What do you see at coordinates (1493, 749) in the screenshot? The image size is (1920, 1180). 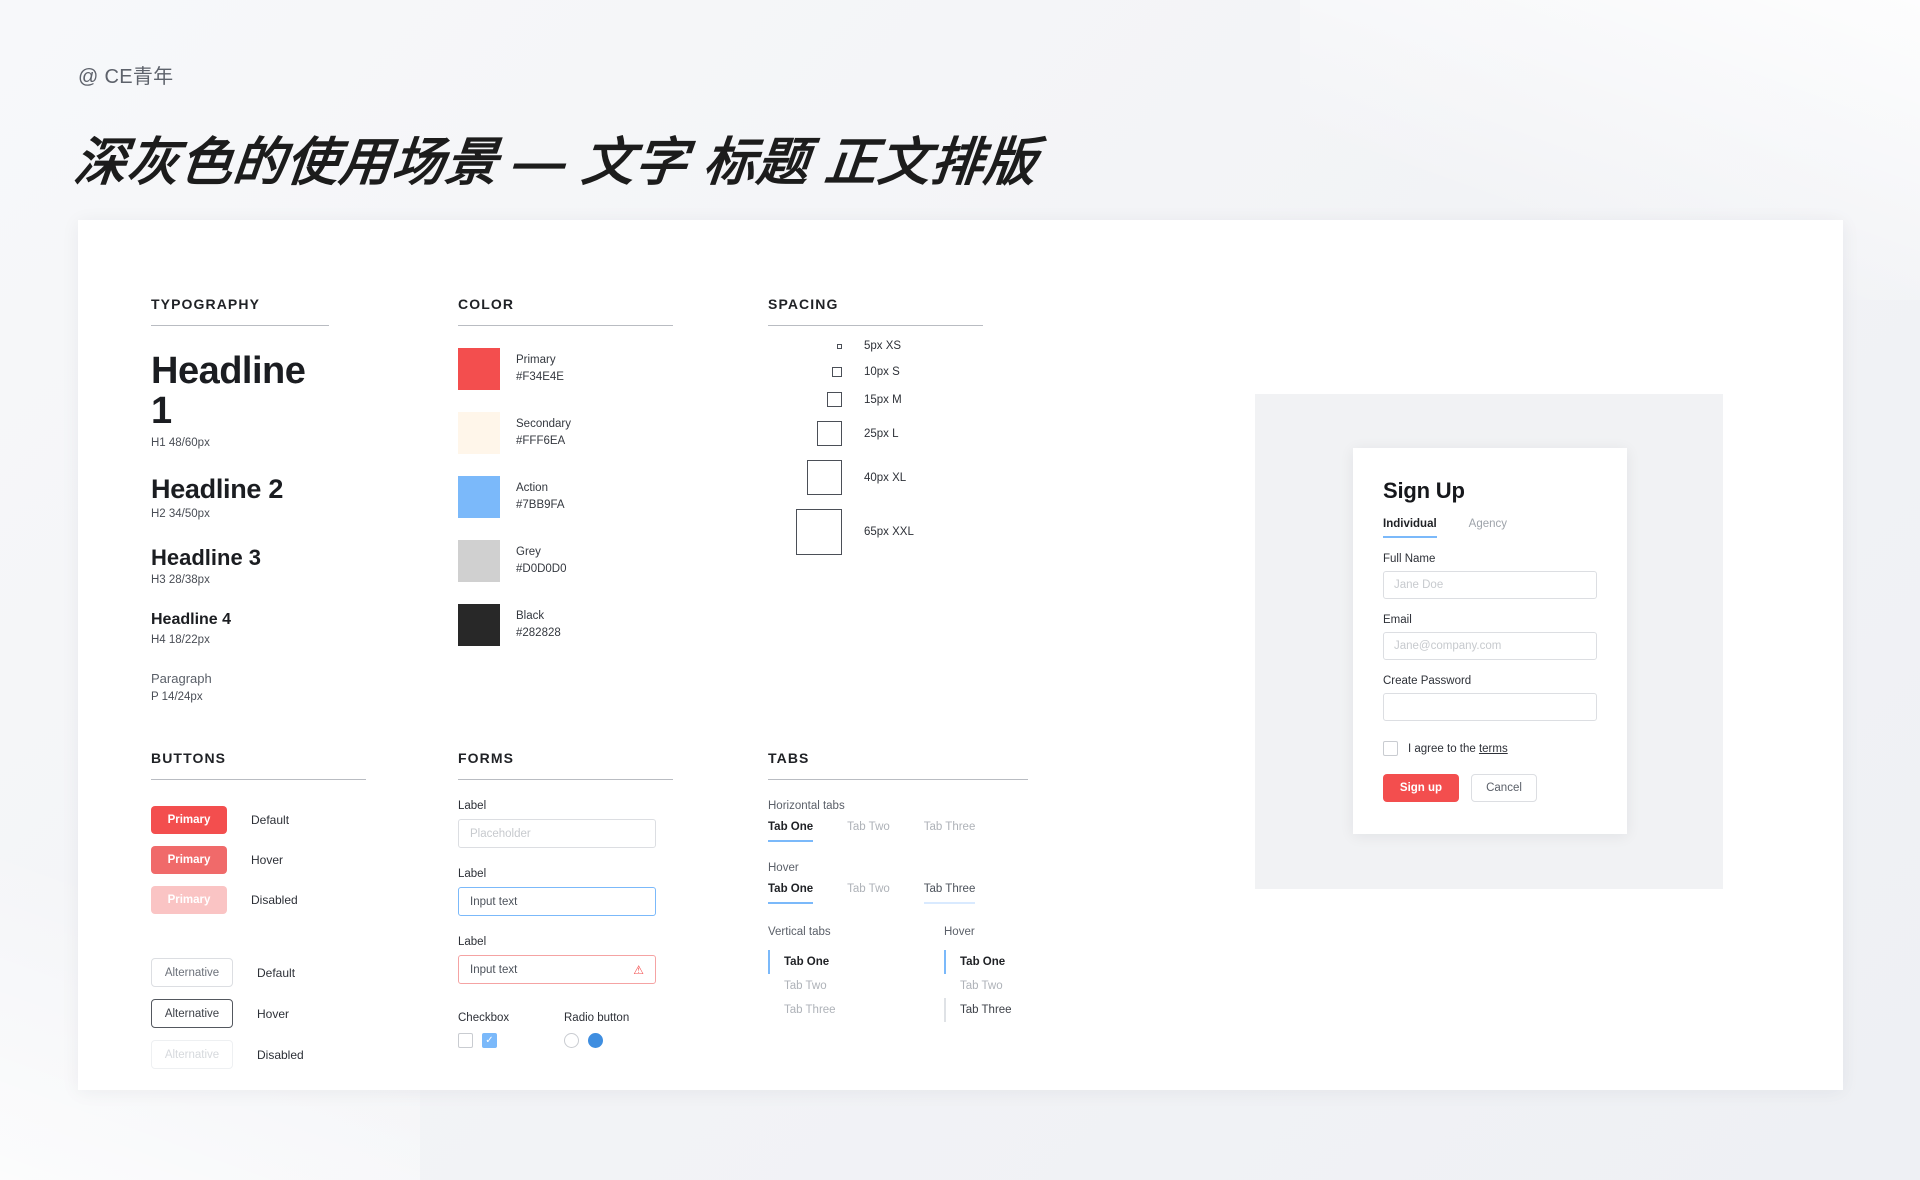 I see `terms-link: terms` at bounding box center [1493, 749].